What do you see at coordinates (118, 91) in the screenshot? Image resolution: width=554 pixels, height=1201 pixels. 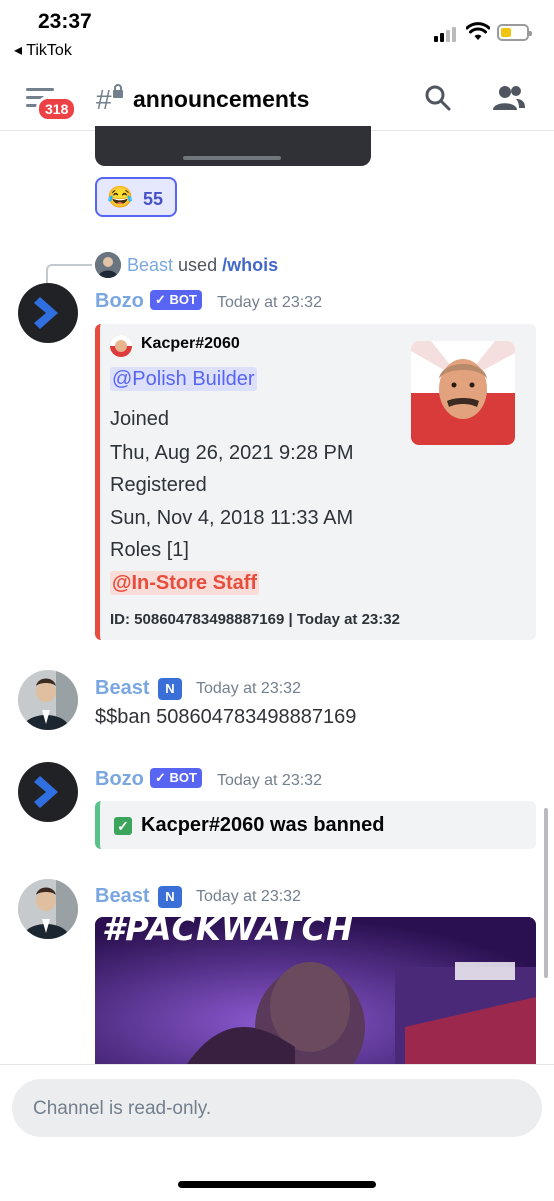 I see `lock-icon` at bounding box center [118, 91].